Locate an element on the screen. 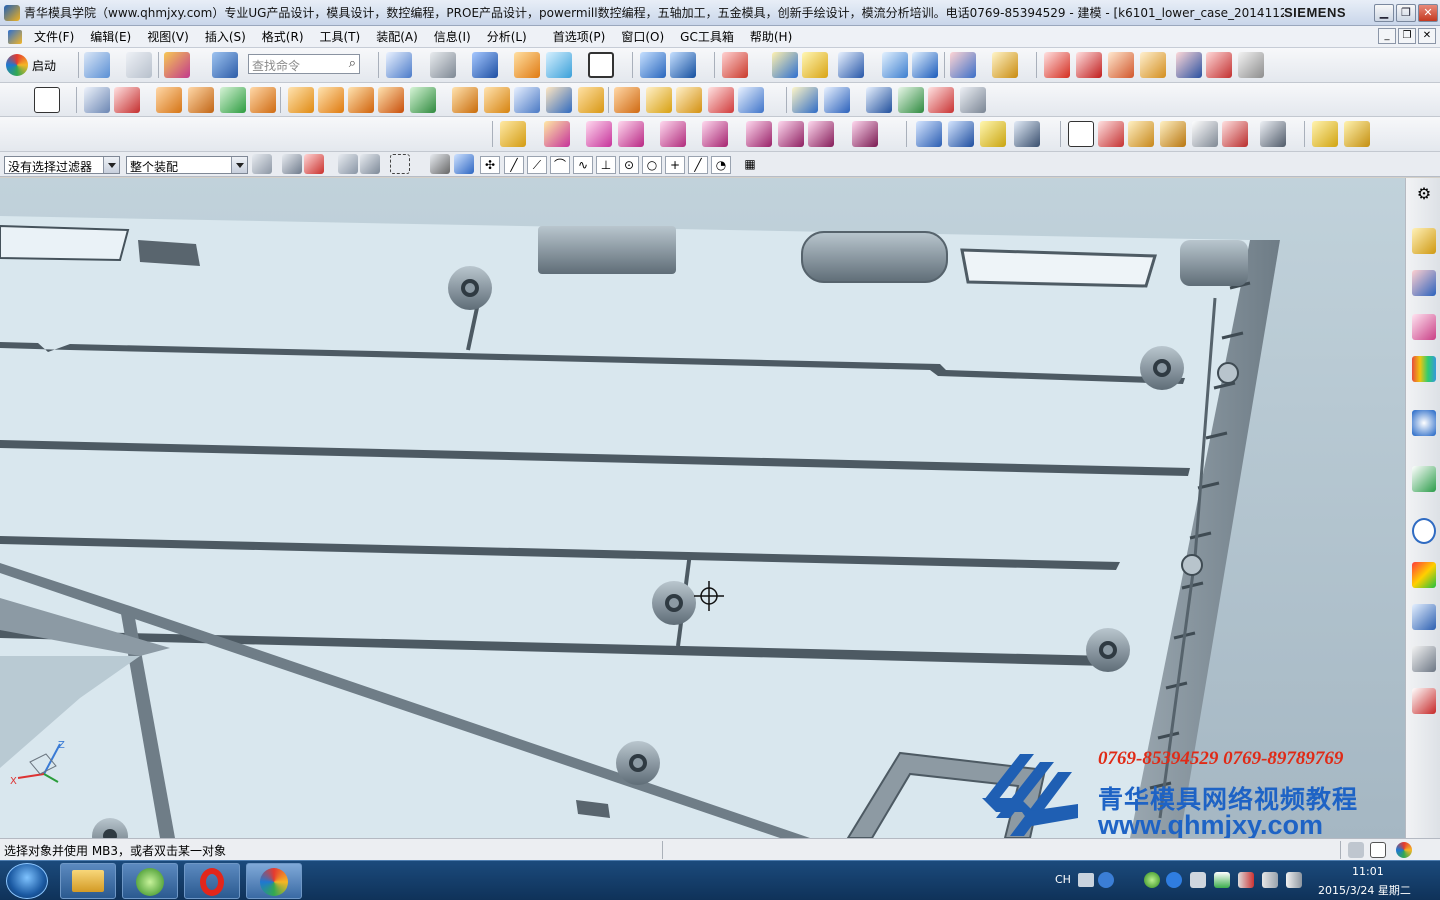 This screenshot has height=900, width=1440. filter-reset-icon is located at coordinates (262, 164).